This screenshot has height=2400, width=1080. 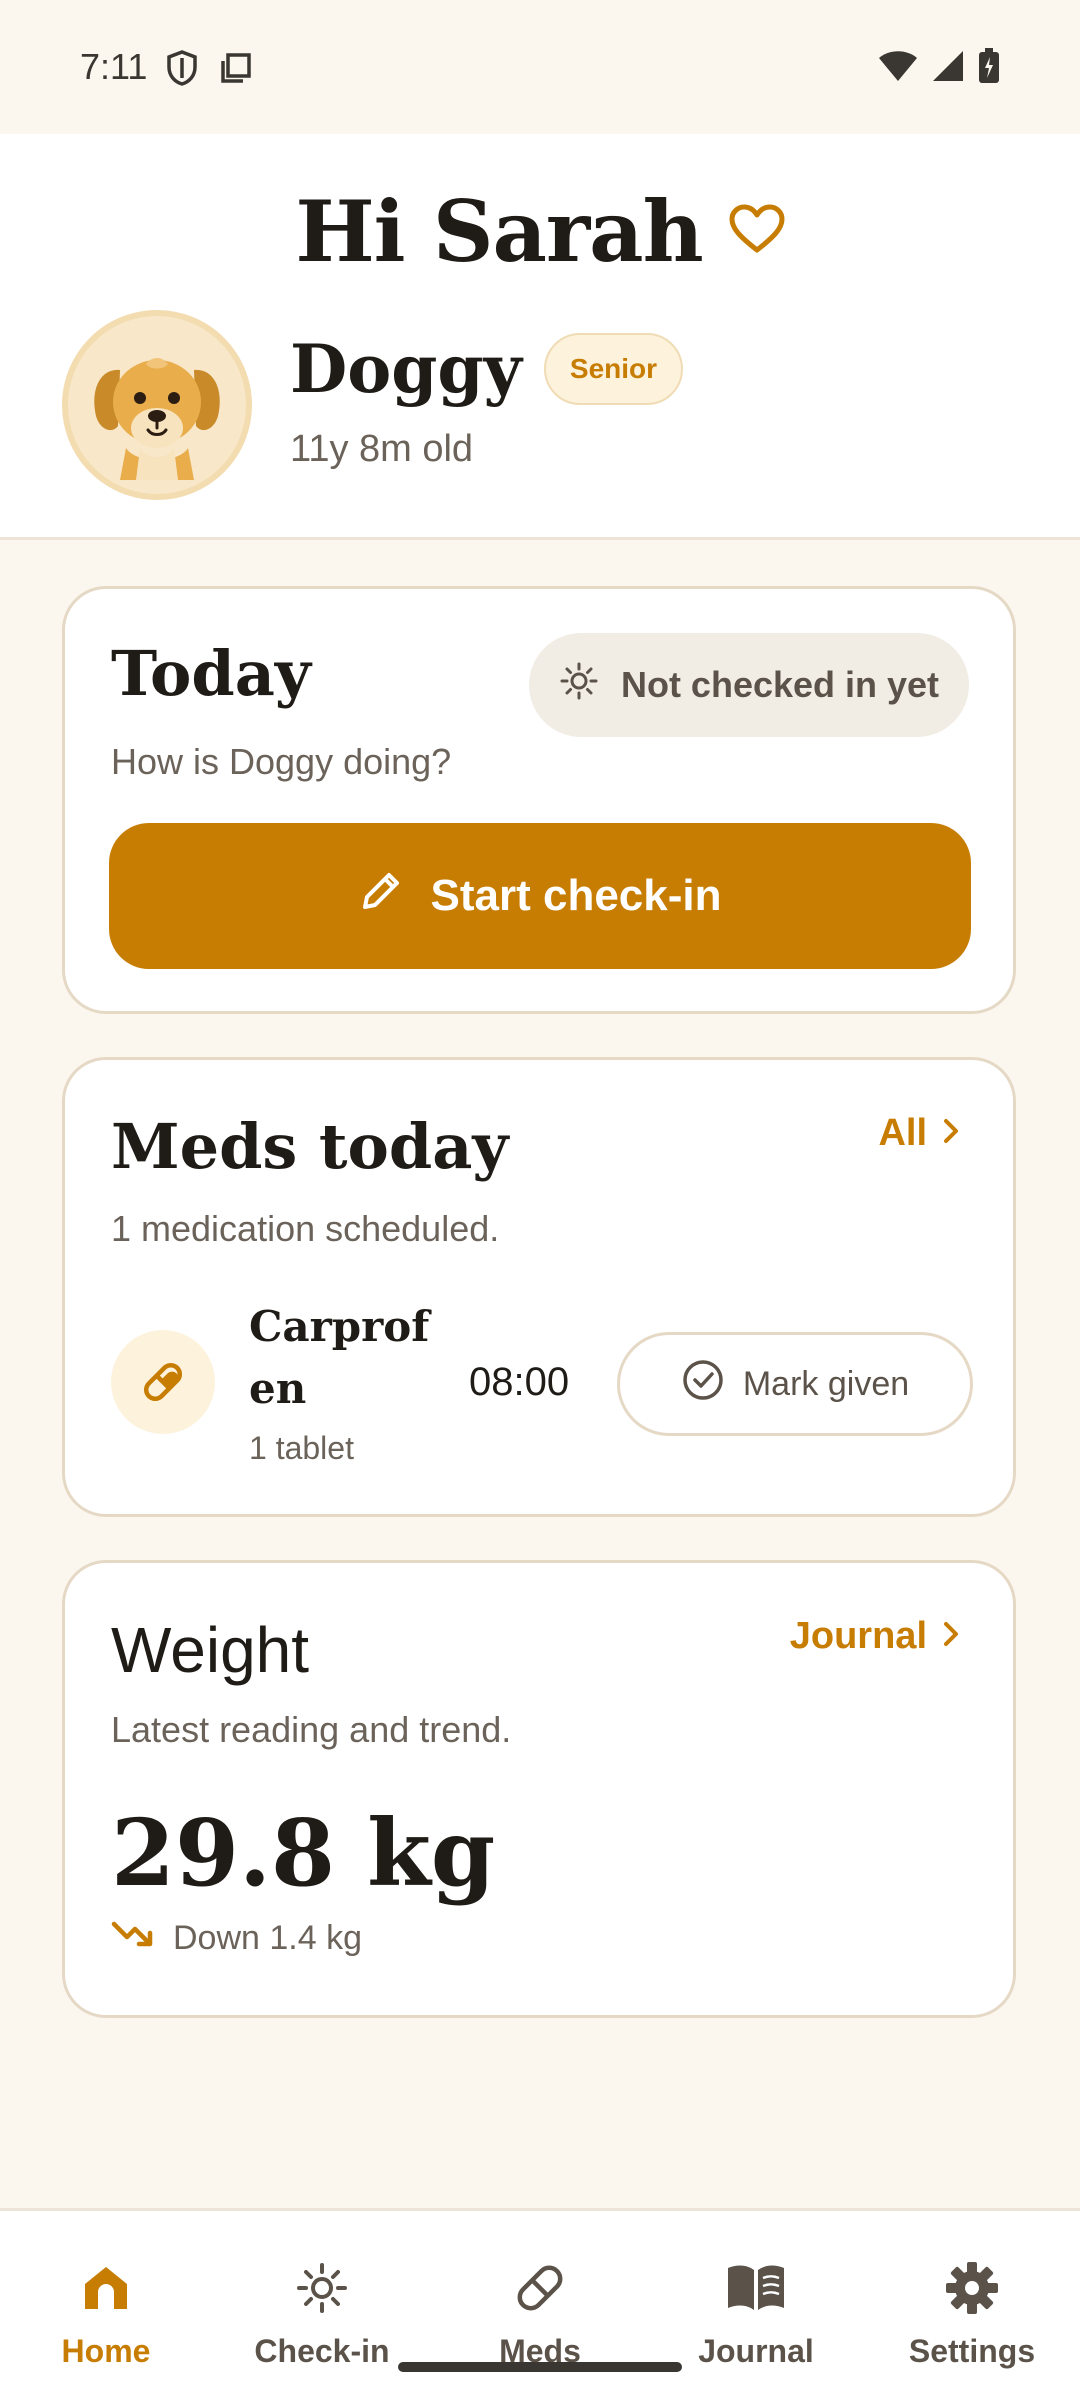 What do you see at coordinates (236, 70) in the screenshot?
I see `screenshot-icon` at bounding box center [236, 70].